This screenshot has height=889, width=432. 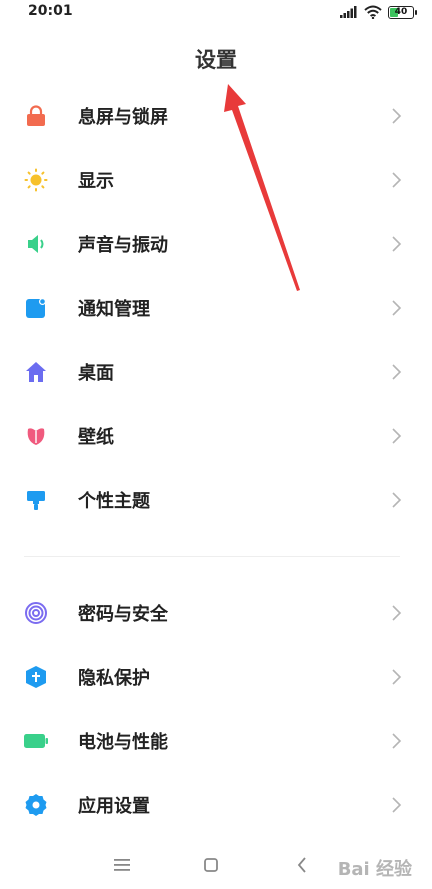 What do you see at coordinates (96, 437) in the screenshot?
I see `settings-item-label: 壁纸` at bounding box center [96, 437].